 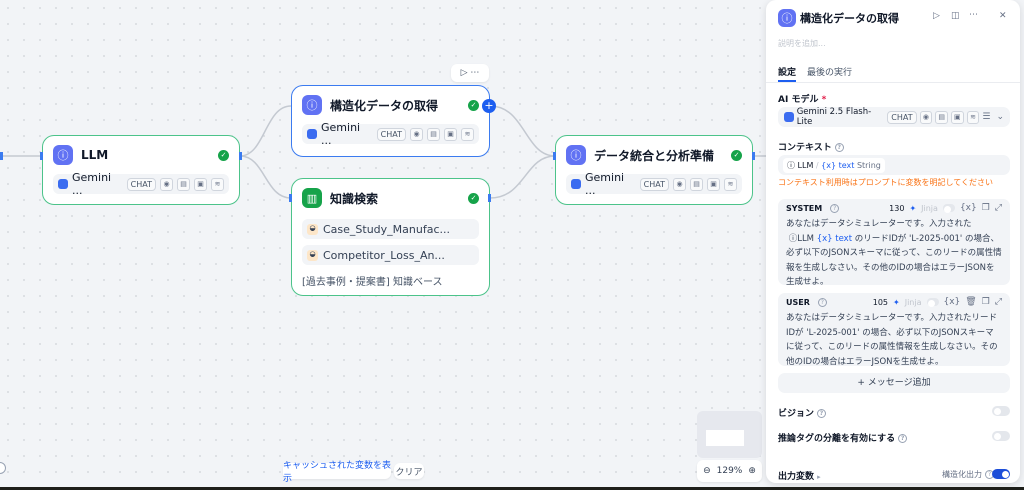 I want to click on role-selector: USER, so click(x=798, y=302).